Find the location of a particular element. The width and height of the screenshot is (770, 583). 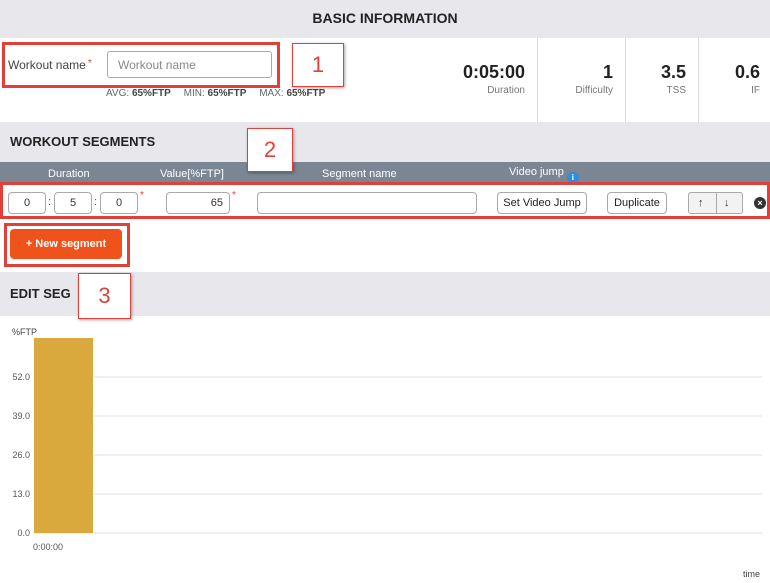

ftp-value-input is located at coordinates (198, 203).